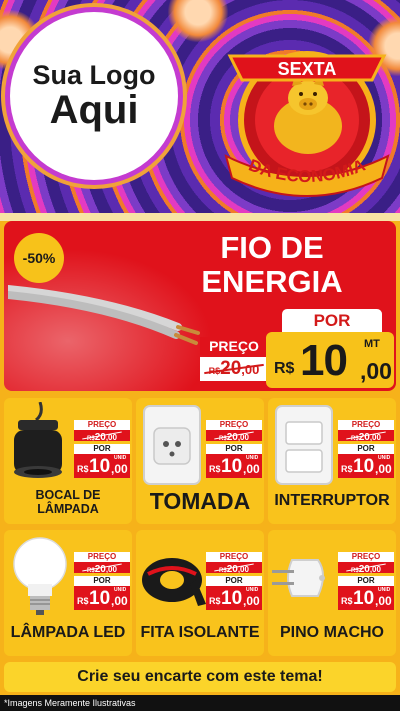  What do you see at coordinates (332, 500) in the screenshot?
I see `product-name: INTERRUPTOR` at bounding box center [332, 500].